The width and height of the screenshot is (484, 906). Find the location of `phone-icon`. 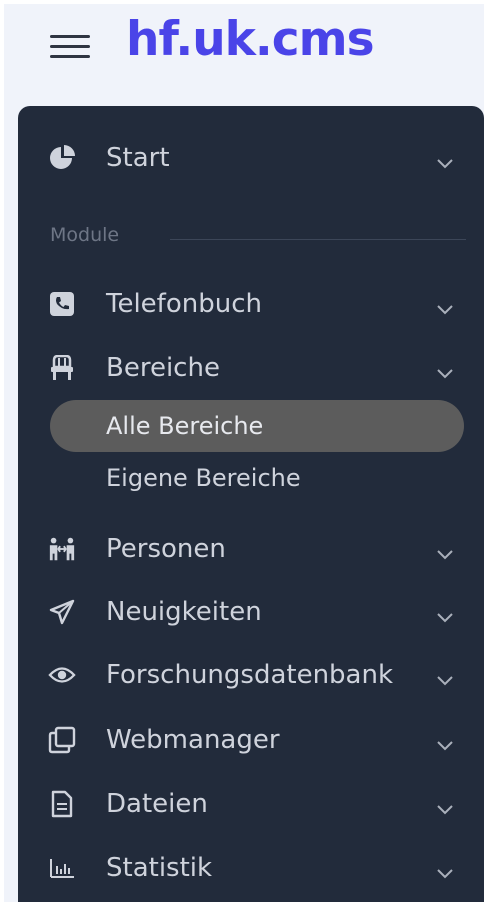

phone-icon is located at coordinates (62, 304).